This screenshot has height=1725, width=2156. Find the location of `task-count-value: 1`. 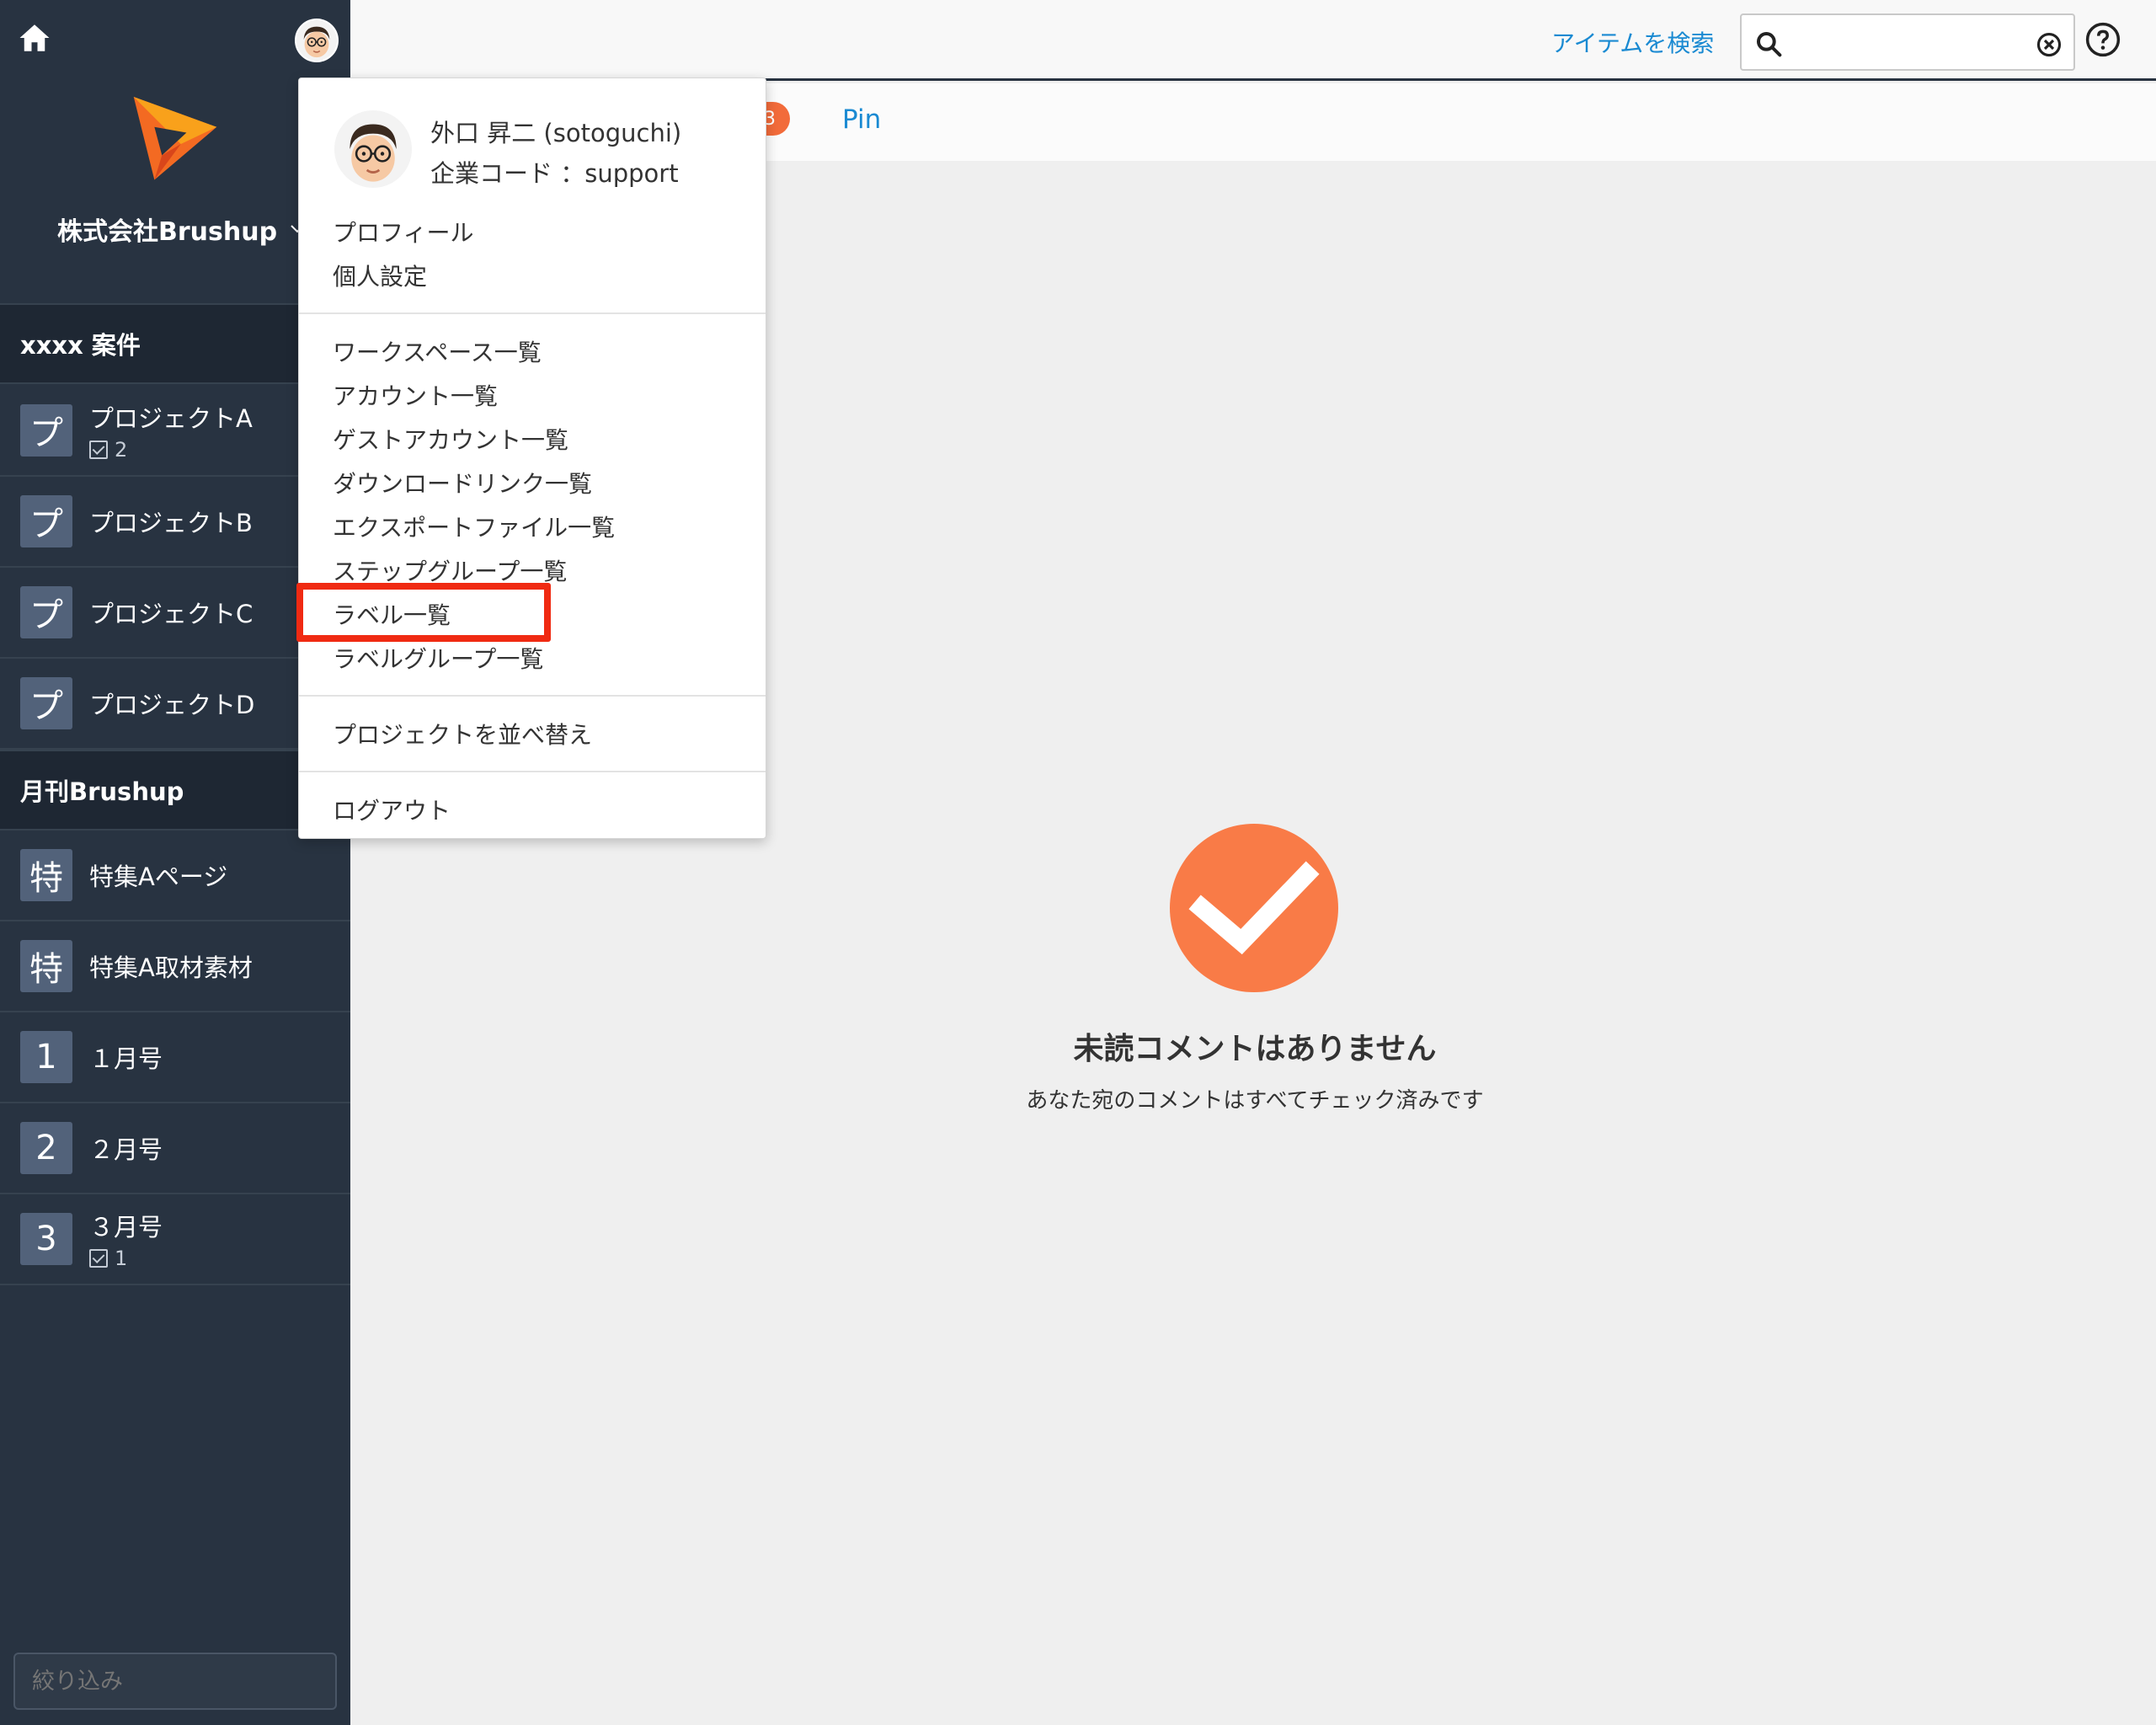

task-count-value: 1 is located at coordinates (121, 1258).